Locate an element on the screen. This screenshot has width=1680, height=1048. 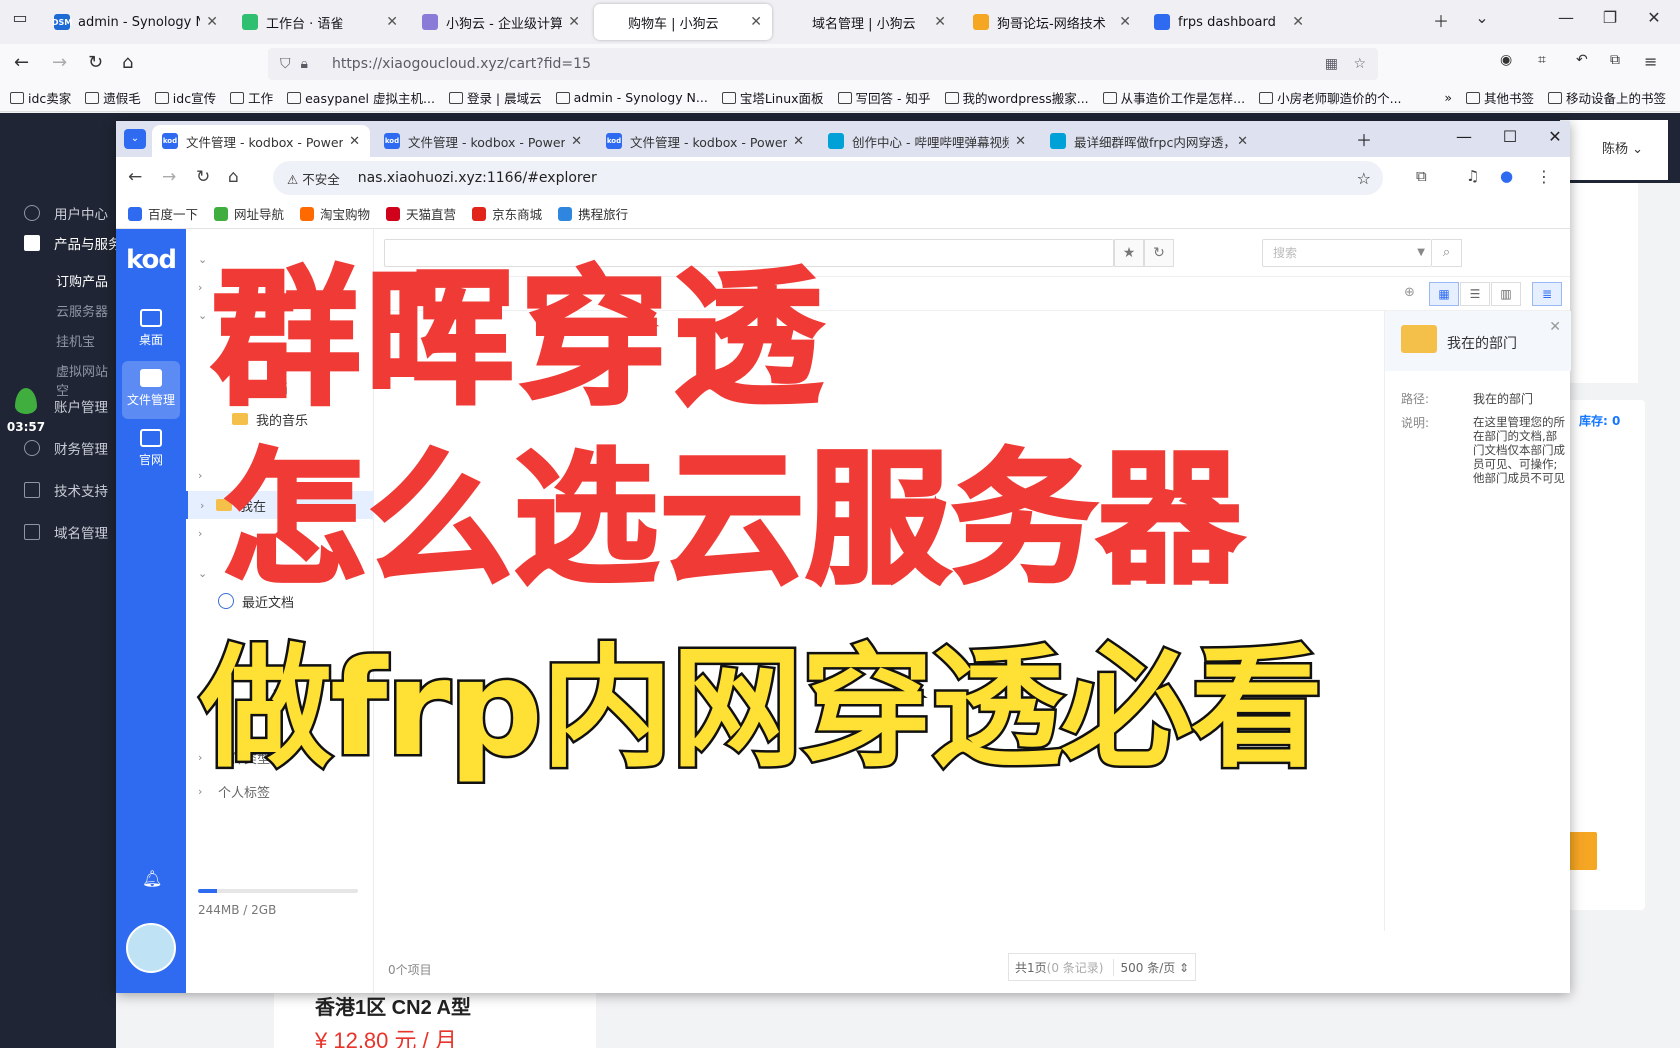
outer-tab: 域名管理 | 小狗云 ✕ is located at coordinates (867, 22).